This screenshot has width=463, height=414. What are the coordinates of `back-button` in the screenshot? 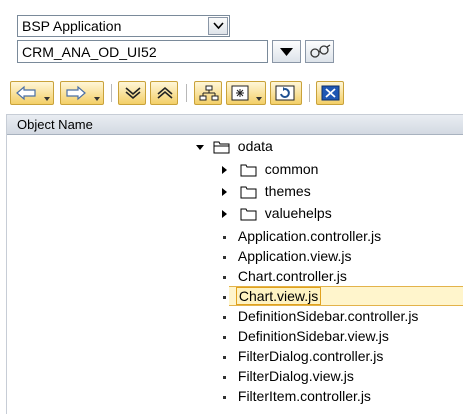 It's located at (32, 93).